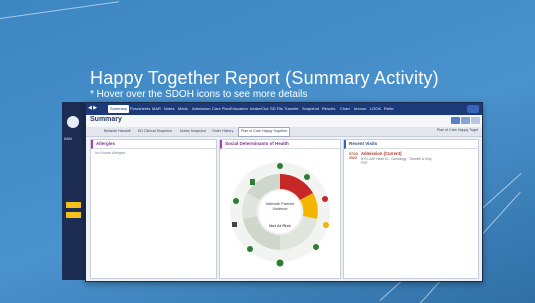 This screenshot has height=303, width=535. Describe the element at coordinates (389, 109) in the screenshot. I see `toolbar-item: Refer` at that location.